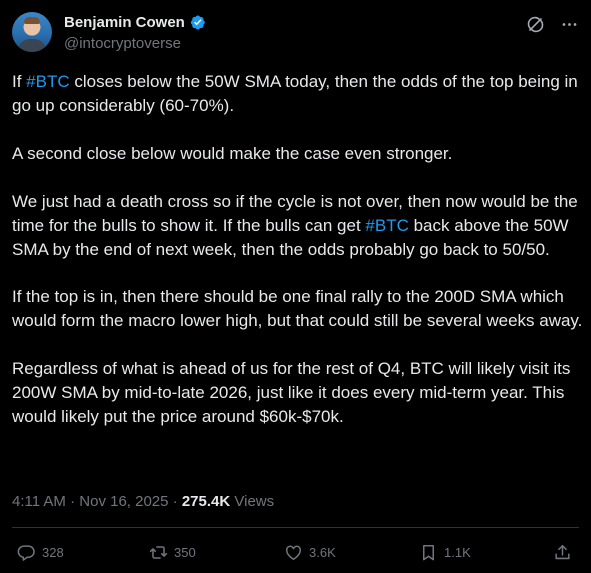  I want to click on heart-icon, so click(293, 552).